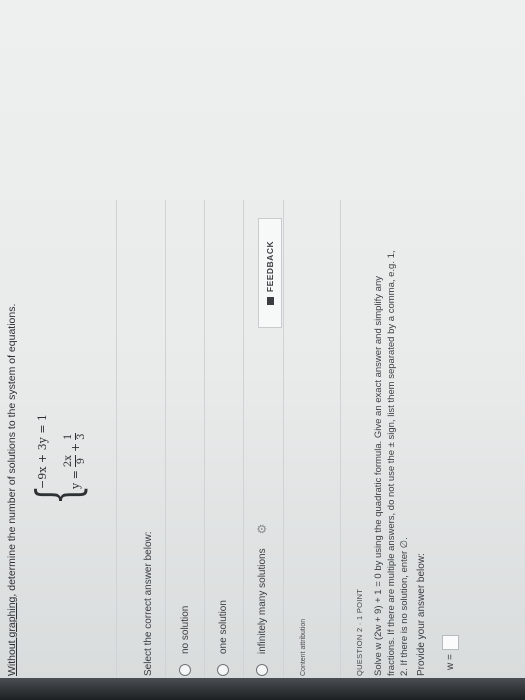  What do you see at coordinates (185, 446) in the screenshot?
I see `option-no-solution: no solution` at bounding box center [185, 446].